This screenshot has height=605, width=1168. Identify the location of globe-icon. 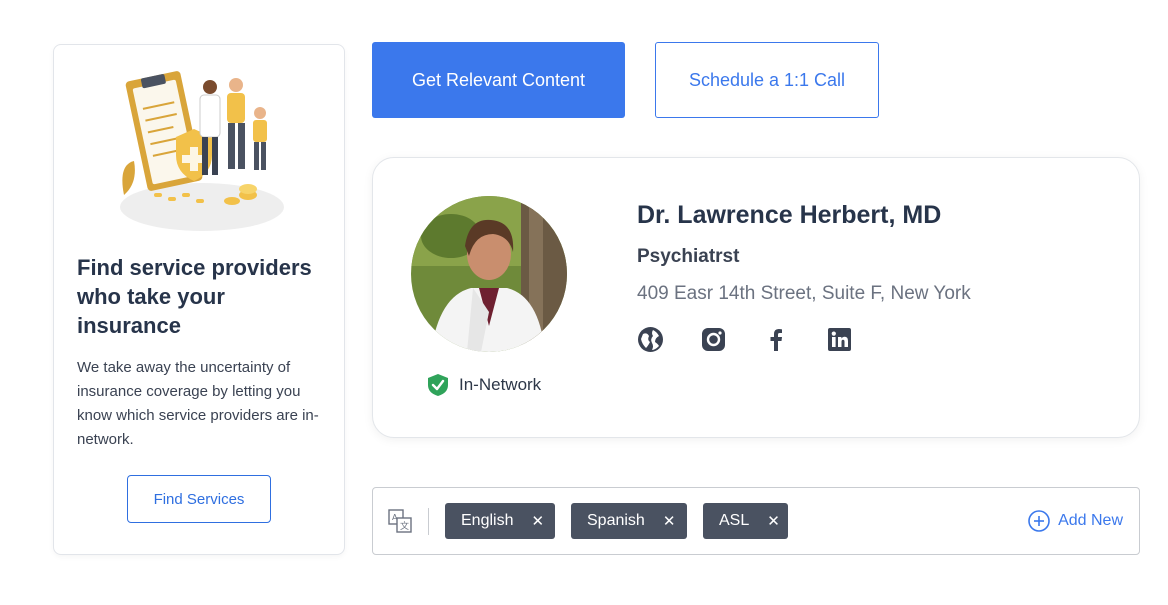
(650, 339).